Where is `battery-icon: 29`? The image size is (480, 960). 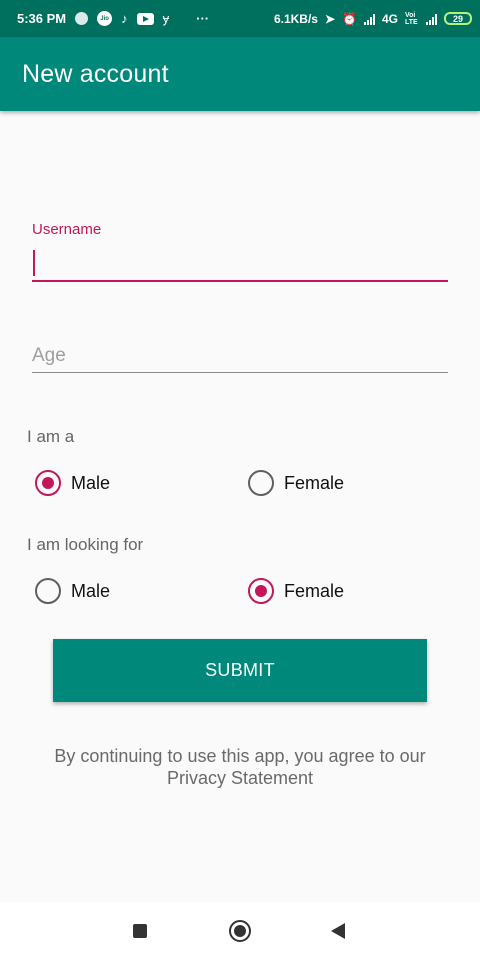 battery-icon: 29 is located at coordinates (458, 18).